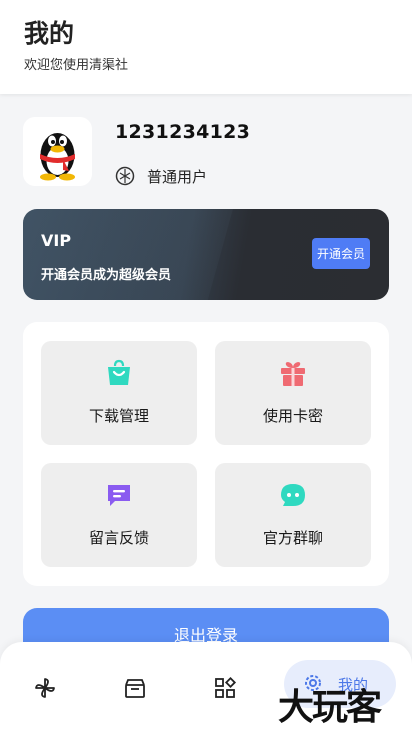 Image resolution: width=412 pixels, height=732 pixels. What do you see at coordinates (56, 240) in the screenshot?
I see `vip-title: VIP` at bounding box center [56, 240].